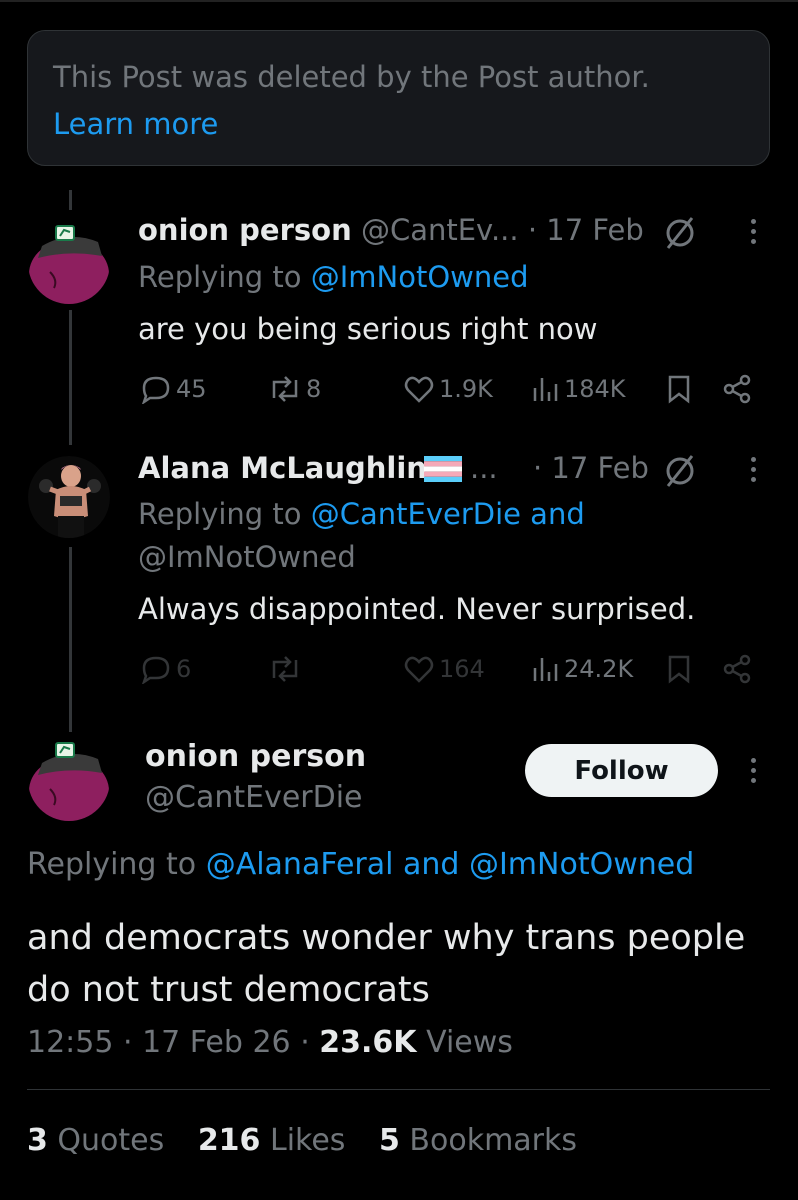 The width and height of the screenshot is (798, 1200). I want to click on views-button: 24.2K, so click(581, 669).